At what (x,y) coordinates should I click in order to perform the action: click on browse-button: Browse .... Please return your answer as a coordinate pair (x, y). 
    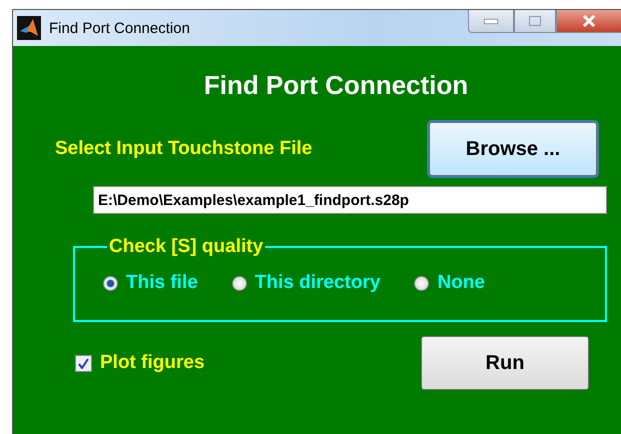
    Looking at the image, I should click on (513, 149).